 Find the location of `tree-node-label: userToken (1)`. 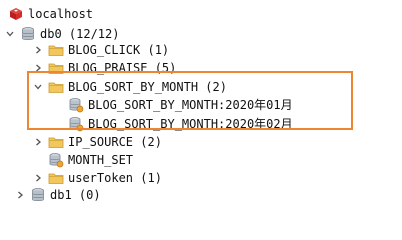

tree-node-label: userToken (1) is located at coordinates (115, 178).